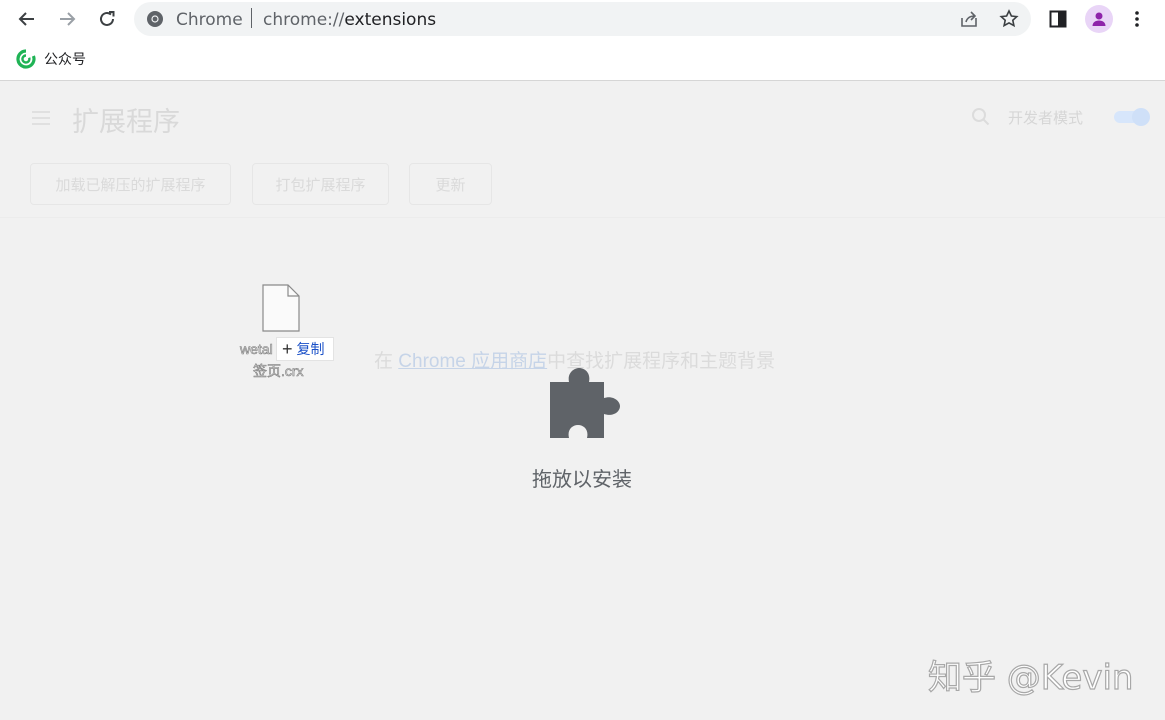 The height and width of the screenshot is (720, 1165). I want to click on developer-mode-toggle, so click(1131, 117).